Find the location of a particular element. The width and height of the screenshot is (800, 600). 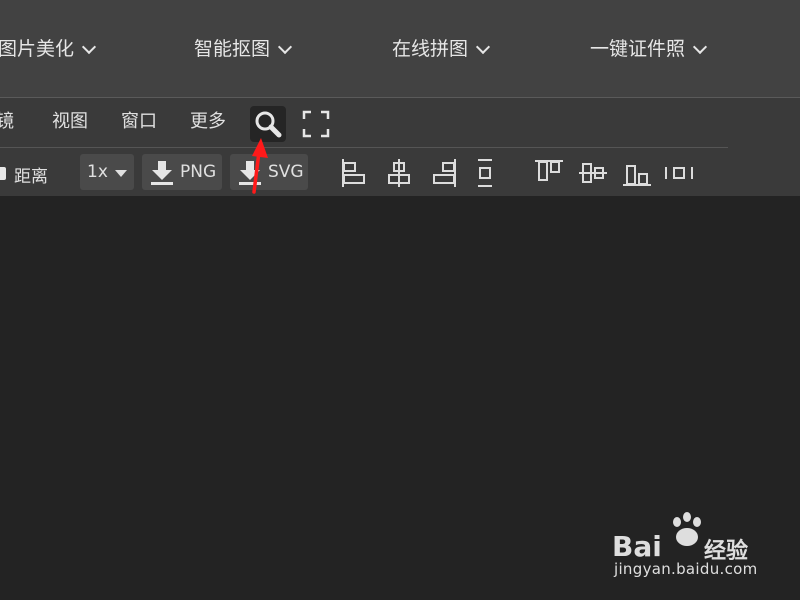

nav-online-collage: 在线拼图 is located at coordinates (441, 49).